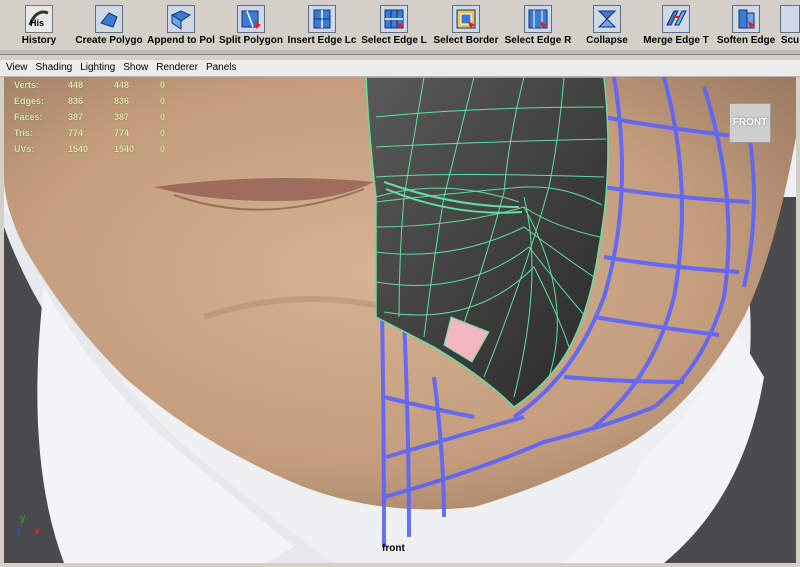  What do you see at coordinates (109, 19) in the screenshot?
I see `create-polygon-icon` at bounding box center [109, 19].